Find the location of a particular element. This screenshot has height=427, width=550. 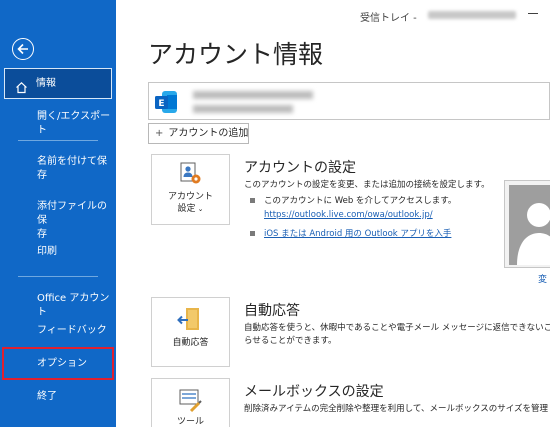

tile-label: 設定 is located at coordinates (186, 209).